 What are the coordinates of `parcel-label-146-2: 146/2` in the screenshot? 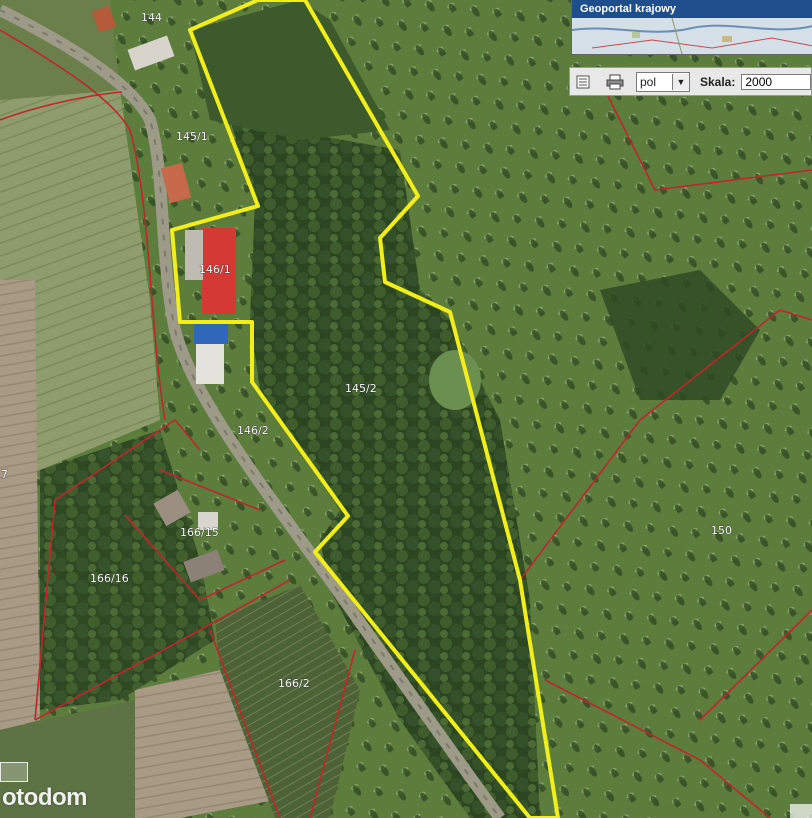 It's located at (253, 430).